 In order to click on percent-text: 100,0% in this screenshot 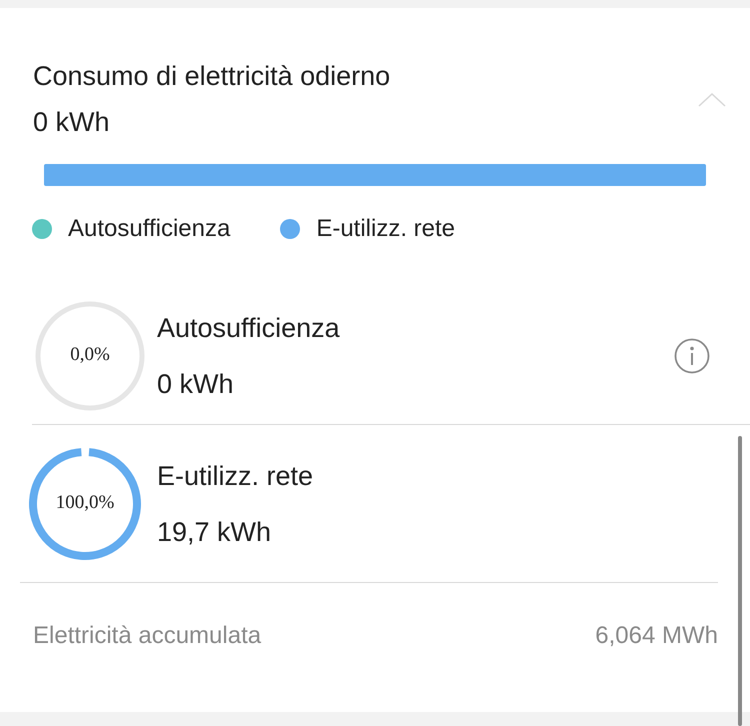, I will do `click(85, 503)`.